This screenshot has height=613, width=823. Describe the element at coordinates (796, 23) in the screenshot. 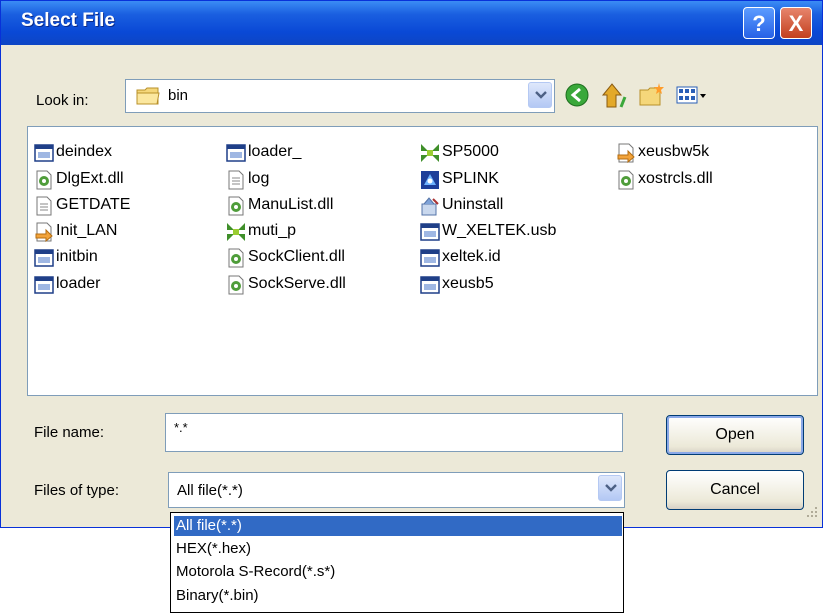

I see `close-button: X` at that location.